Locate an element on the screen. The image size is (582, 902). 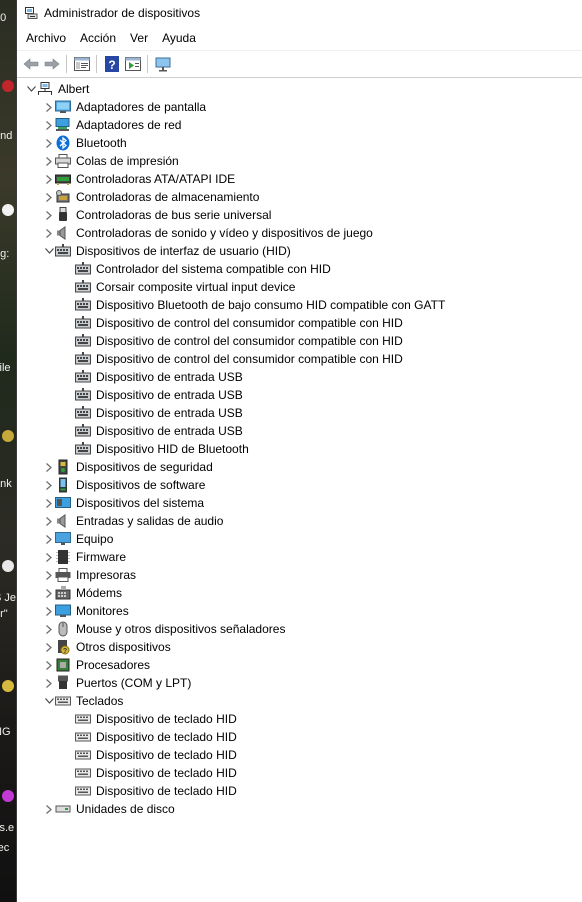
tree-category: Controladoras ATA/ATAPI IDE is located at coordinates (299, 179).